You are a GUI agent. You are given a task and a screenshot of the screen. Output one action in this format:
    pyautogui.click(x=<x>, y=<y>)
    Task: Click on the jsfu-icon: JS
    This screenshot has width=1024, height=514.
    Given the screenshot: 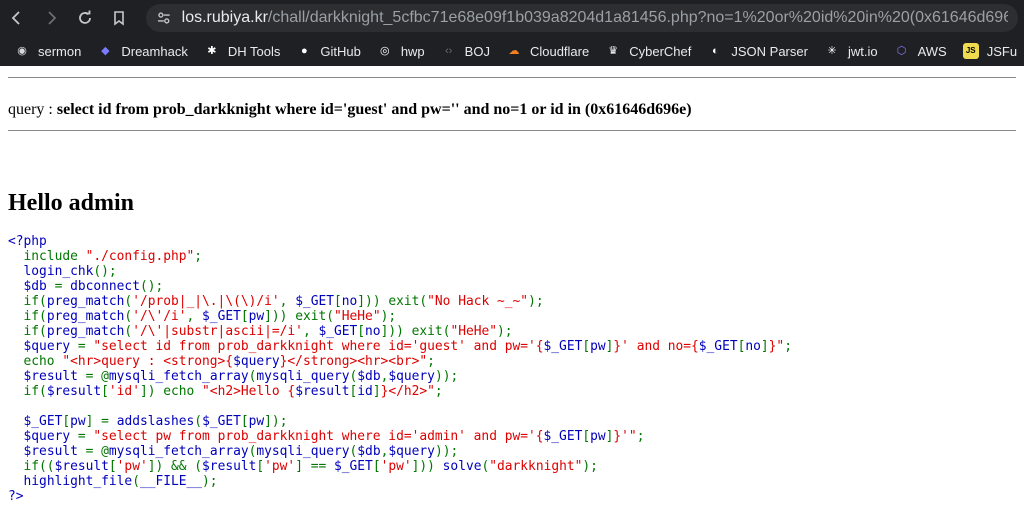 What is the action you would take?
    pyautogui.click(x=970, y=51)
    